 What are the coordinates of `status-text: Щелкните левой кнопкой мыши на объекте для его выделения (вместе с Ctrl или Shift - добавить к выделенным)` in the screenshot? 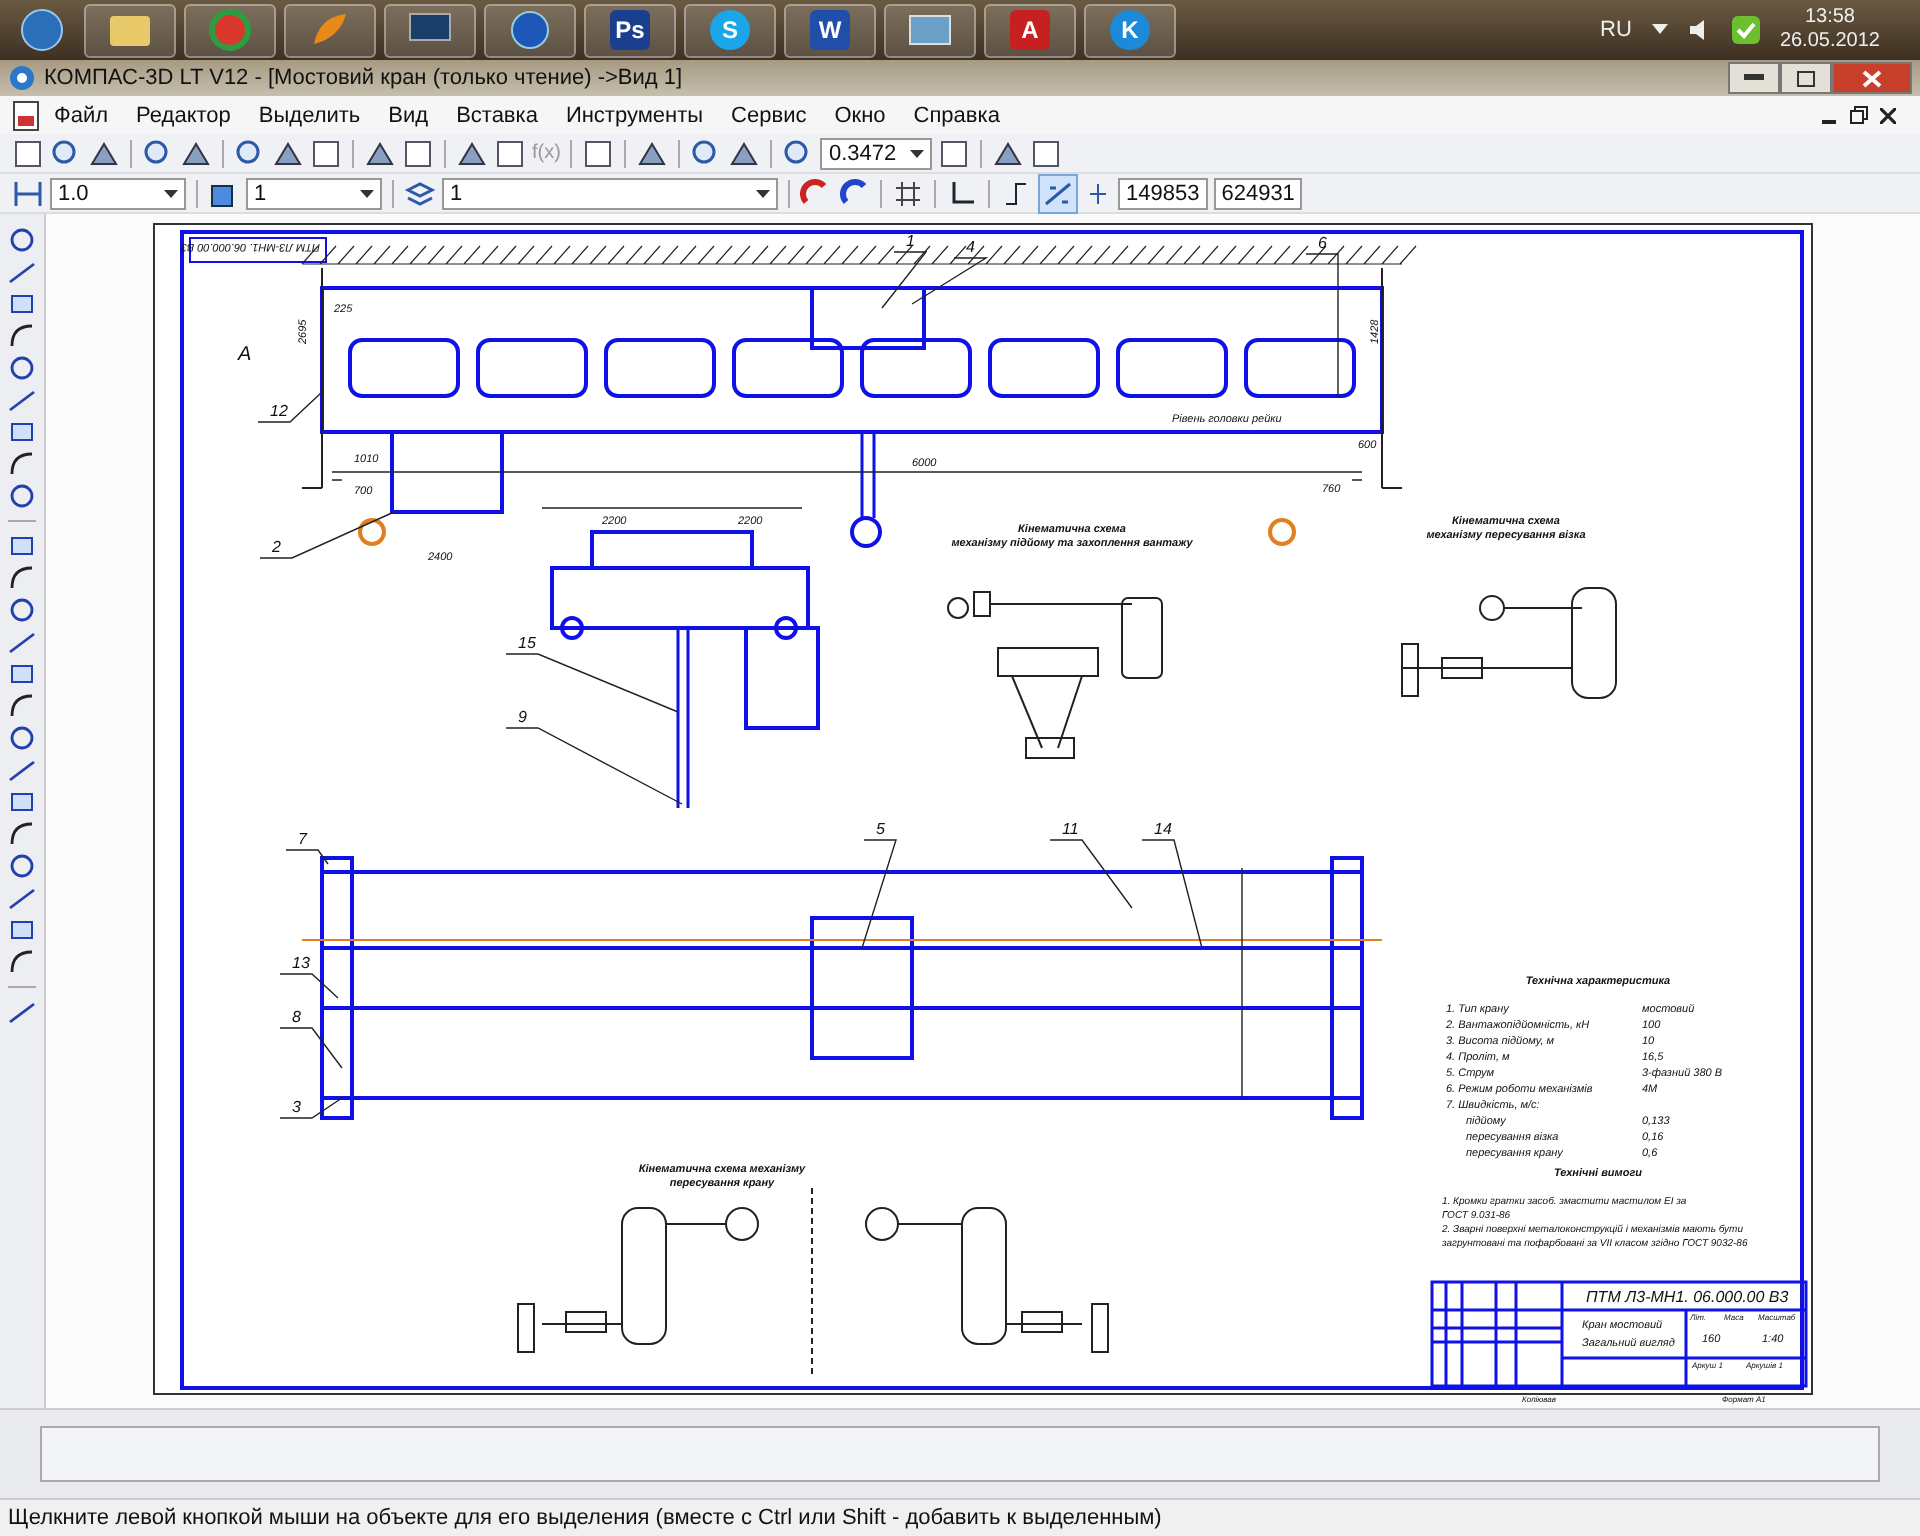 It's located at (585, 1518).